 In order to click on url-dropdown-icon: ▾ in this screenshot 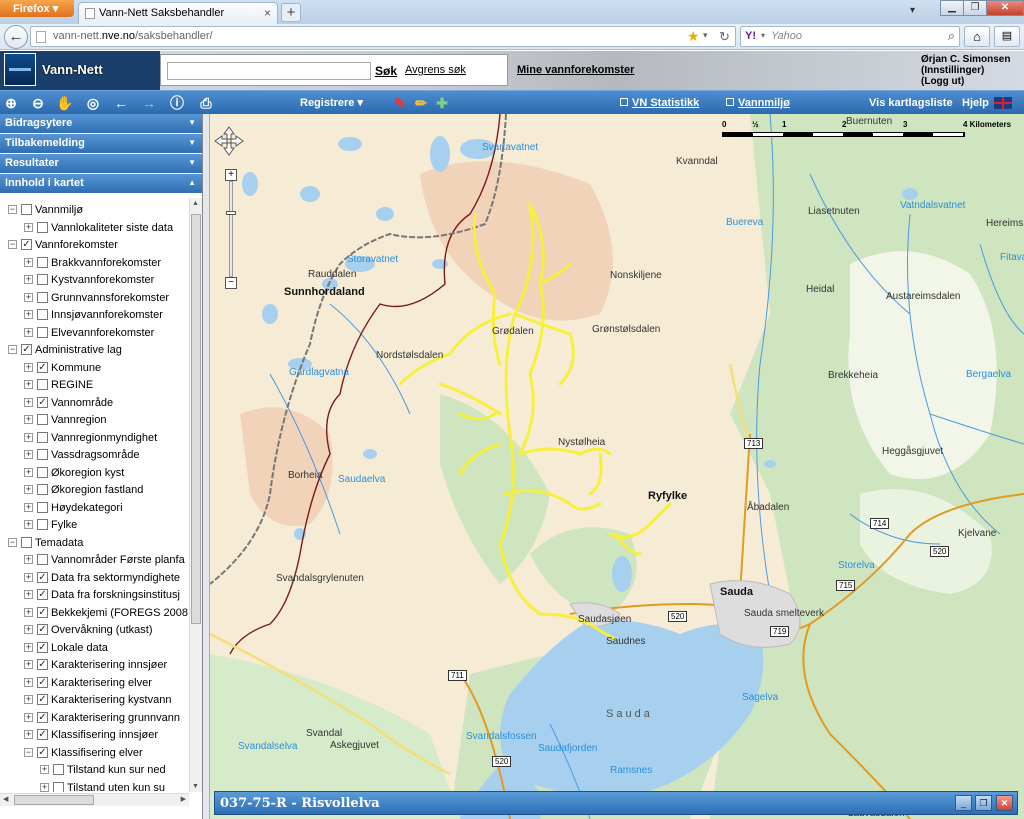, I will do `click(705, 35)`.